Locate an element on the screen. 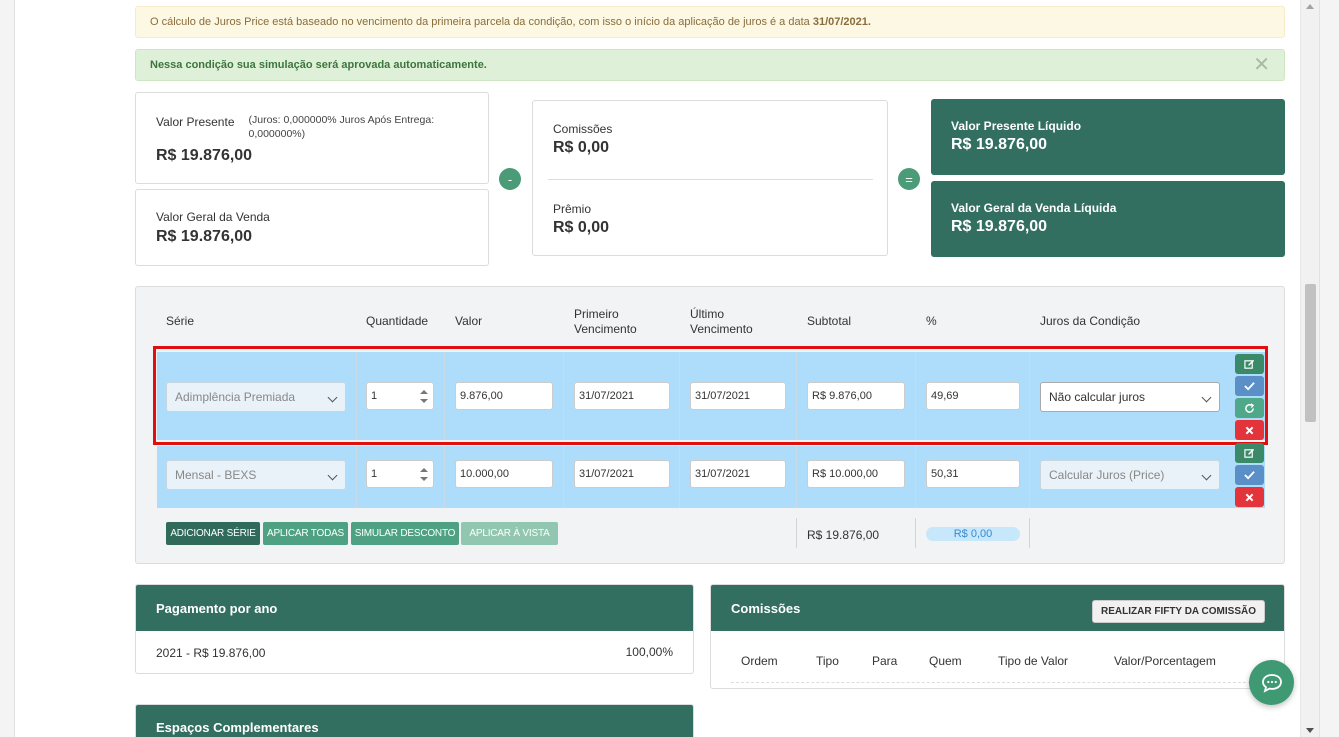 The width and height of the screenshot is (1339, 737). scrollbar-thumb is located at coordinates (1310, 353).